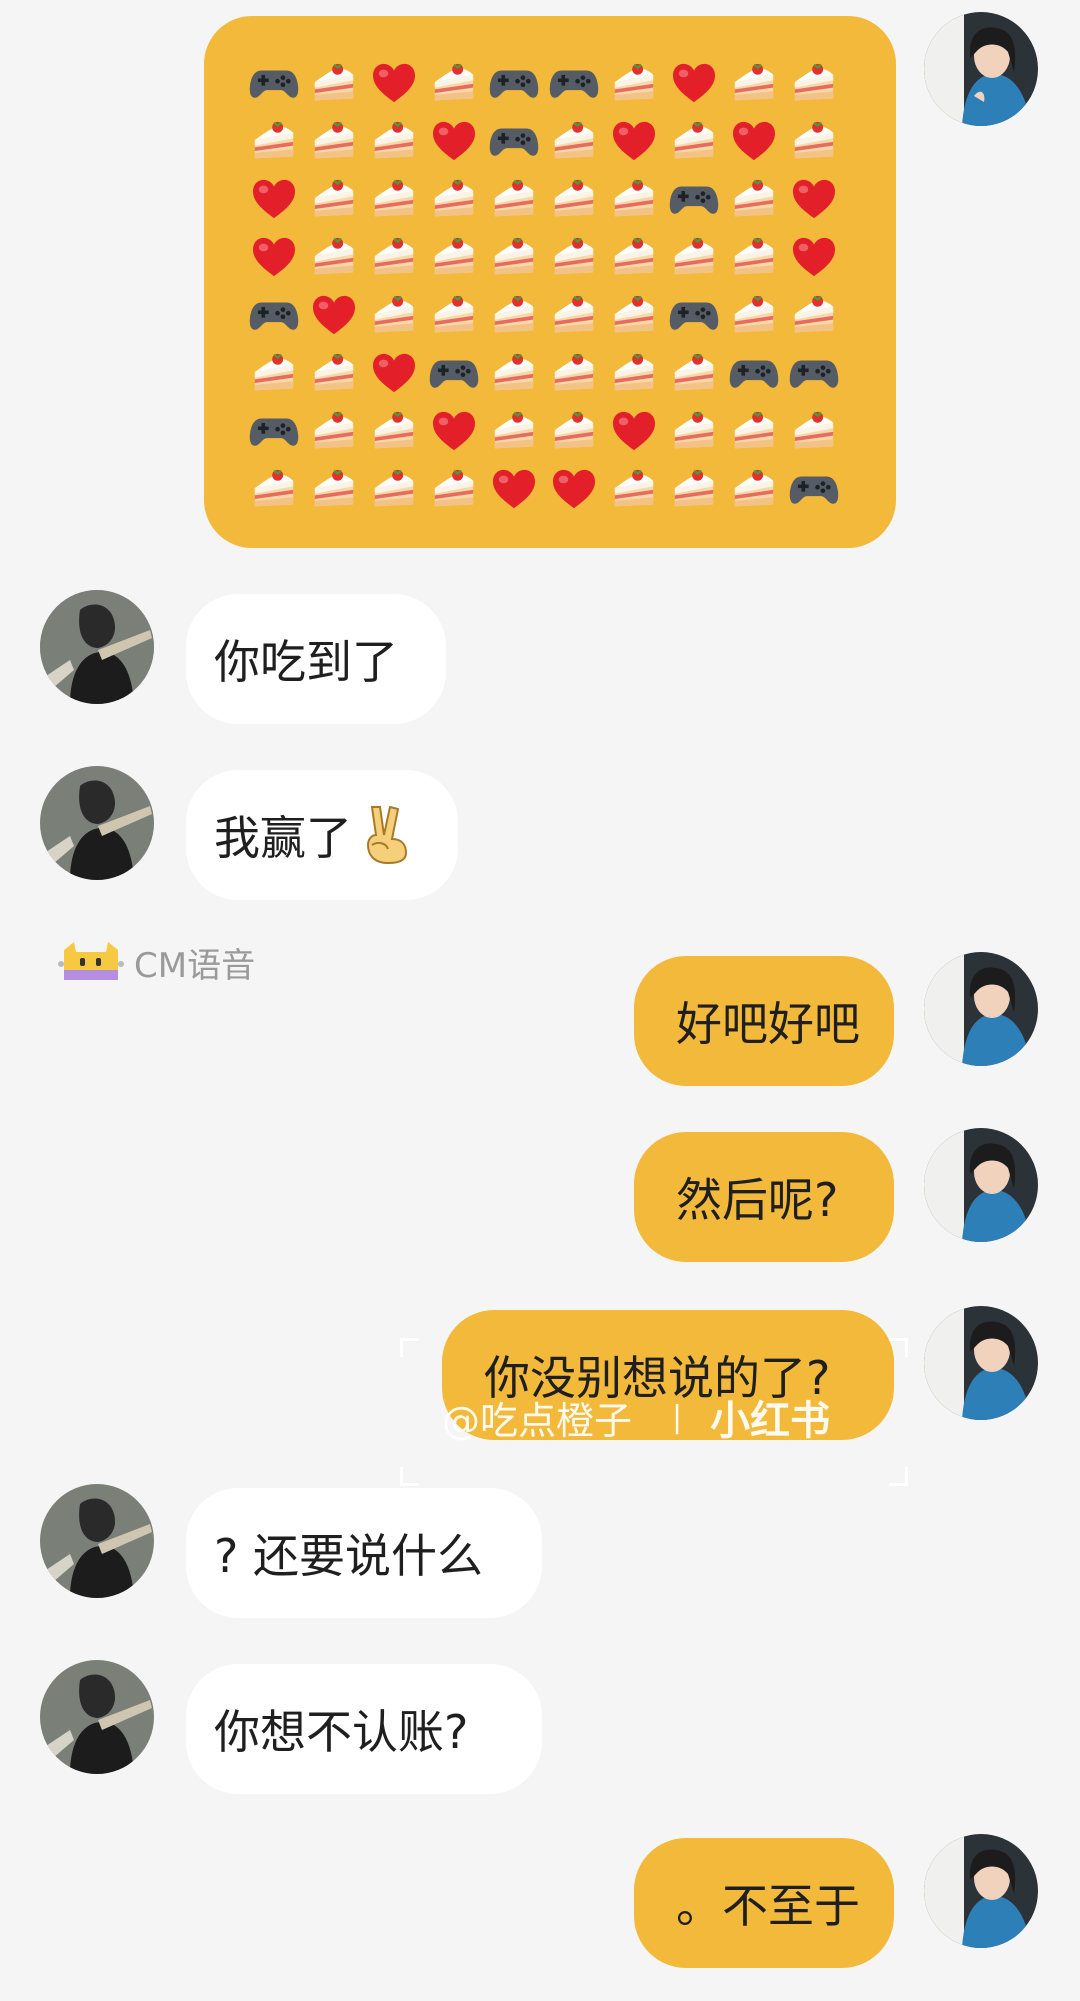 Image resolution: width=1080 pixels, height=2001 pixels. What do you see at coordinates (757, 1200) in the screenshot?
I see `message-text: 然后呢?` at bounding box center [757, 1200].